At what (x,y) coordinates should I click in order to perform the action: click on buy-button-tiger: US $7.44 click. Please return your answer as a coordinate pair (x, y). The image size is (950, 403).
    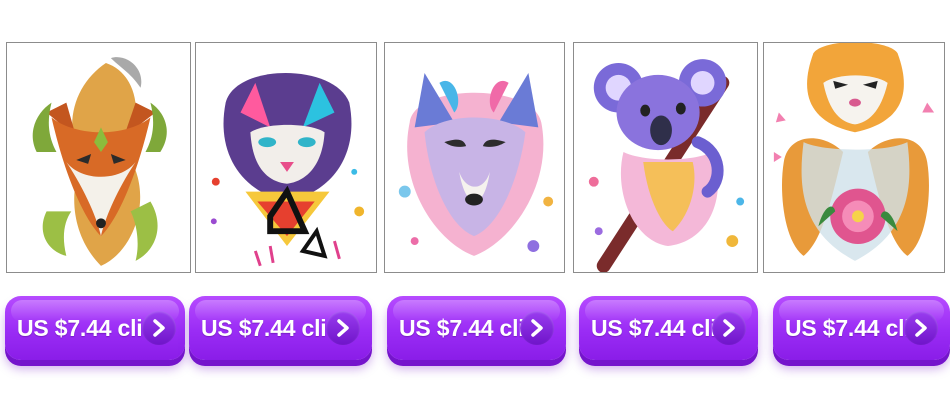
    Looking at the image, I should click on (280, 328).